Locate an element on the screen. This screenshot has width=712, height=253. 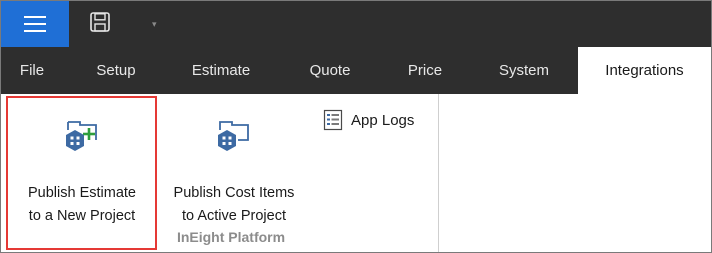
app-menu-button is located at coordinates (35, 24).